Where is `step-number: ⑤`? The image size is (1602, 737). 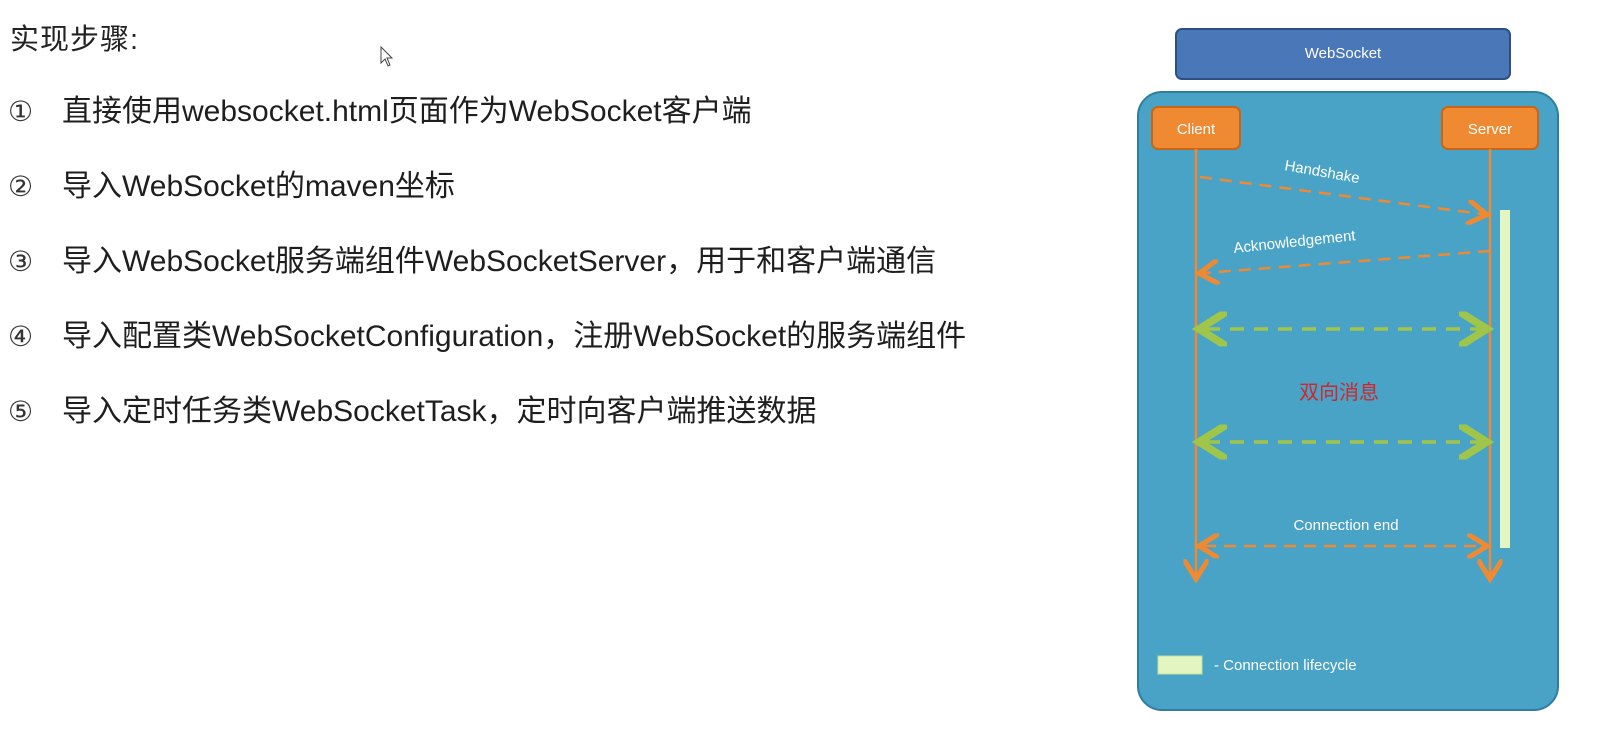 step-number: ⑤ is located at coordinates (21, 411).